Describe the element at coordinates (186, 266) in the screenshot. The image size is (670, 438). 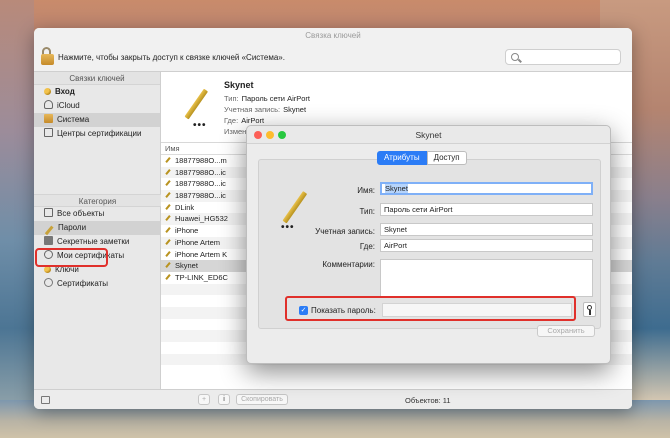
I see `row-name: Skynet` at that location.